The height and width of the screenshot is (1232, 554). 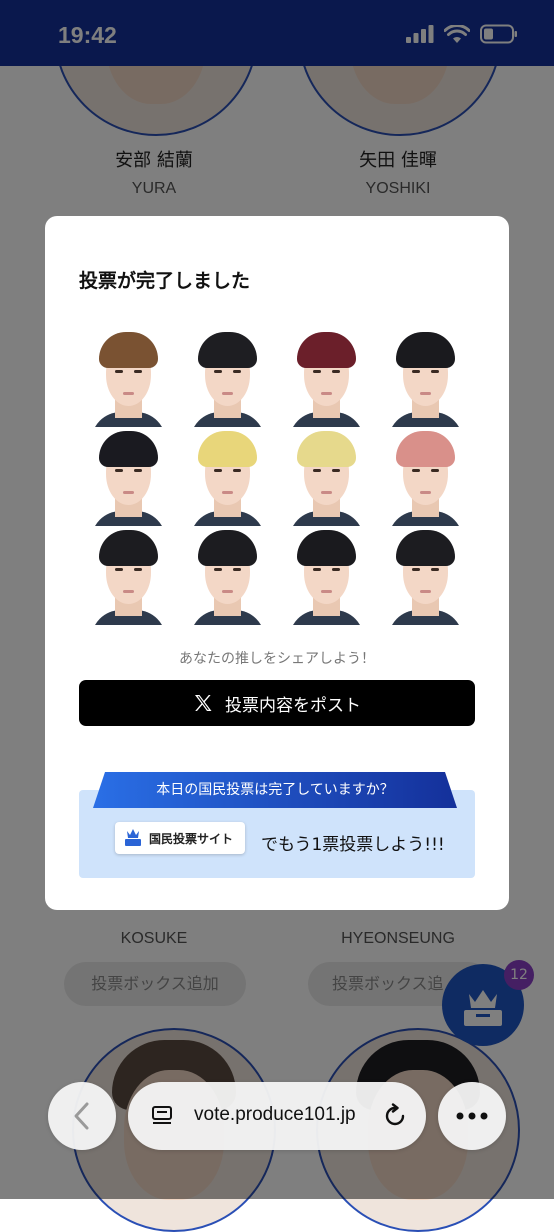 I want to click on banner-heading-text: 本日の国民投票は完了していますか？, so click(x=275, y=790).